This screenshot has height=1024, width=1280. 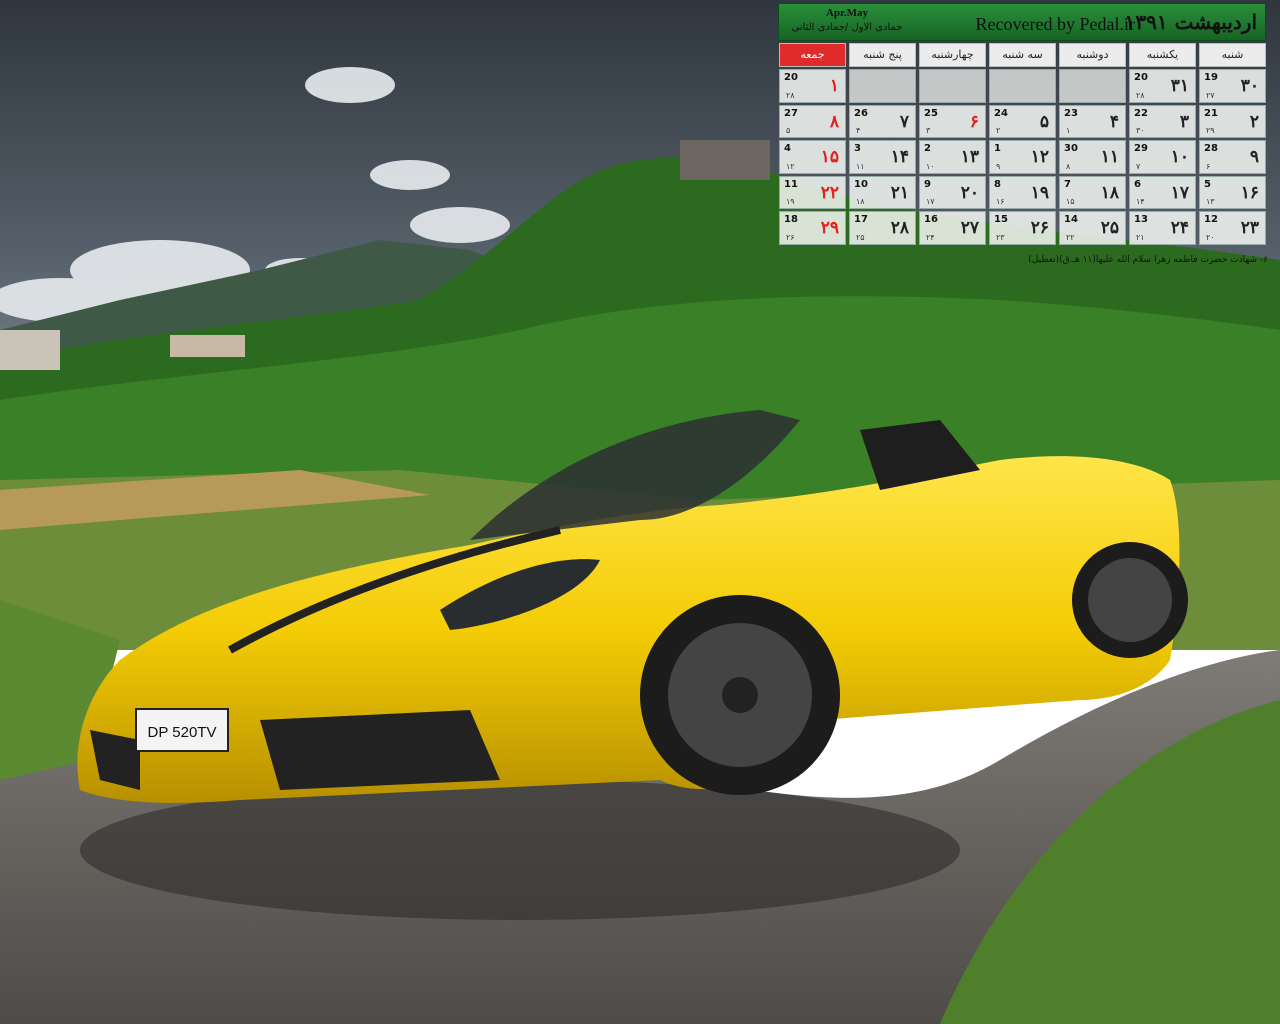 I want to click on persian-day-number: ۲۱, so click(x=899, y=192).